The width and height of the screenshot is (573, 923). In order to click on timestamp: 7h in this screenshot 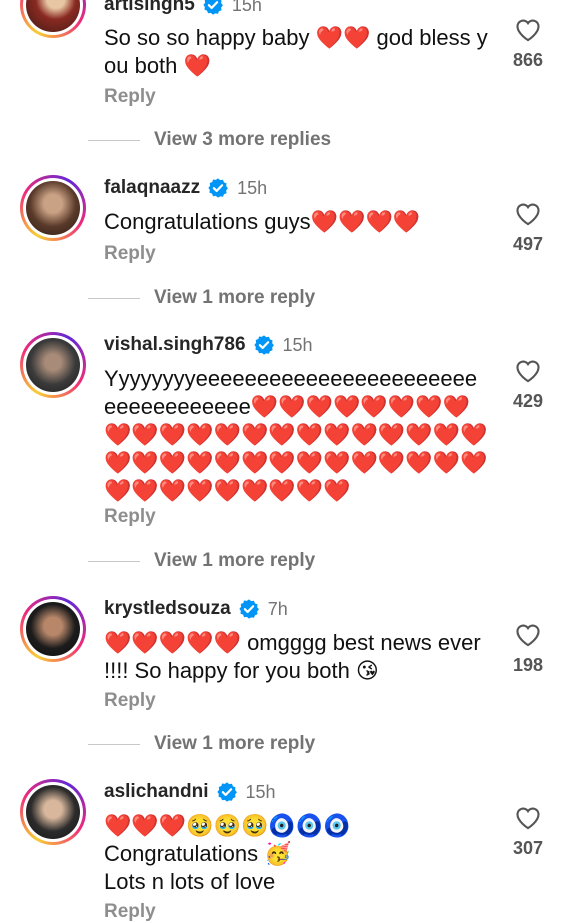, I will do `click(277, 608)`.